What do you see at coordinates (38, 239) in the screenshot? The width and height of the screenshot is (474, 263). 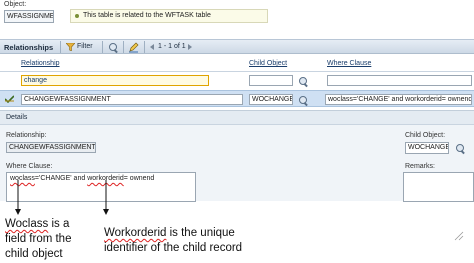 I see `woclass-annotation-line2: field from the` at bounding box center [38, 239].